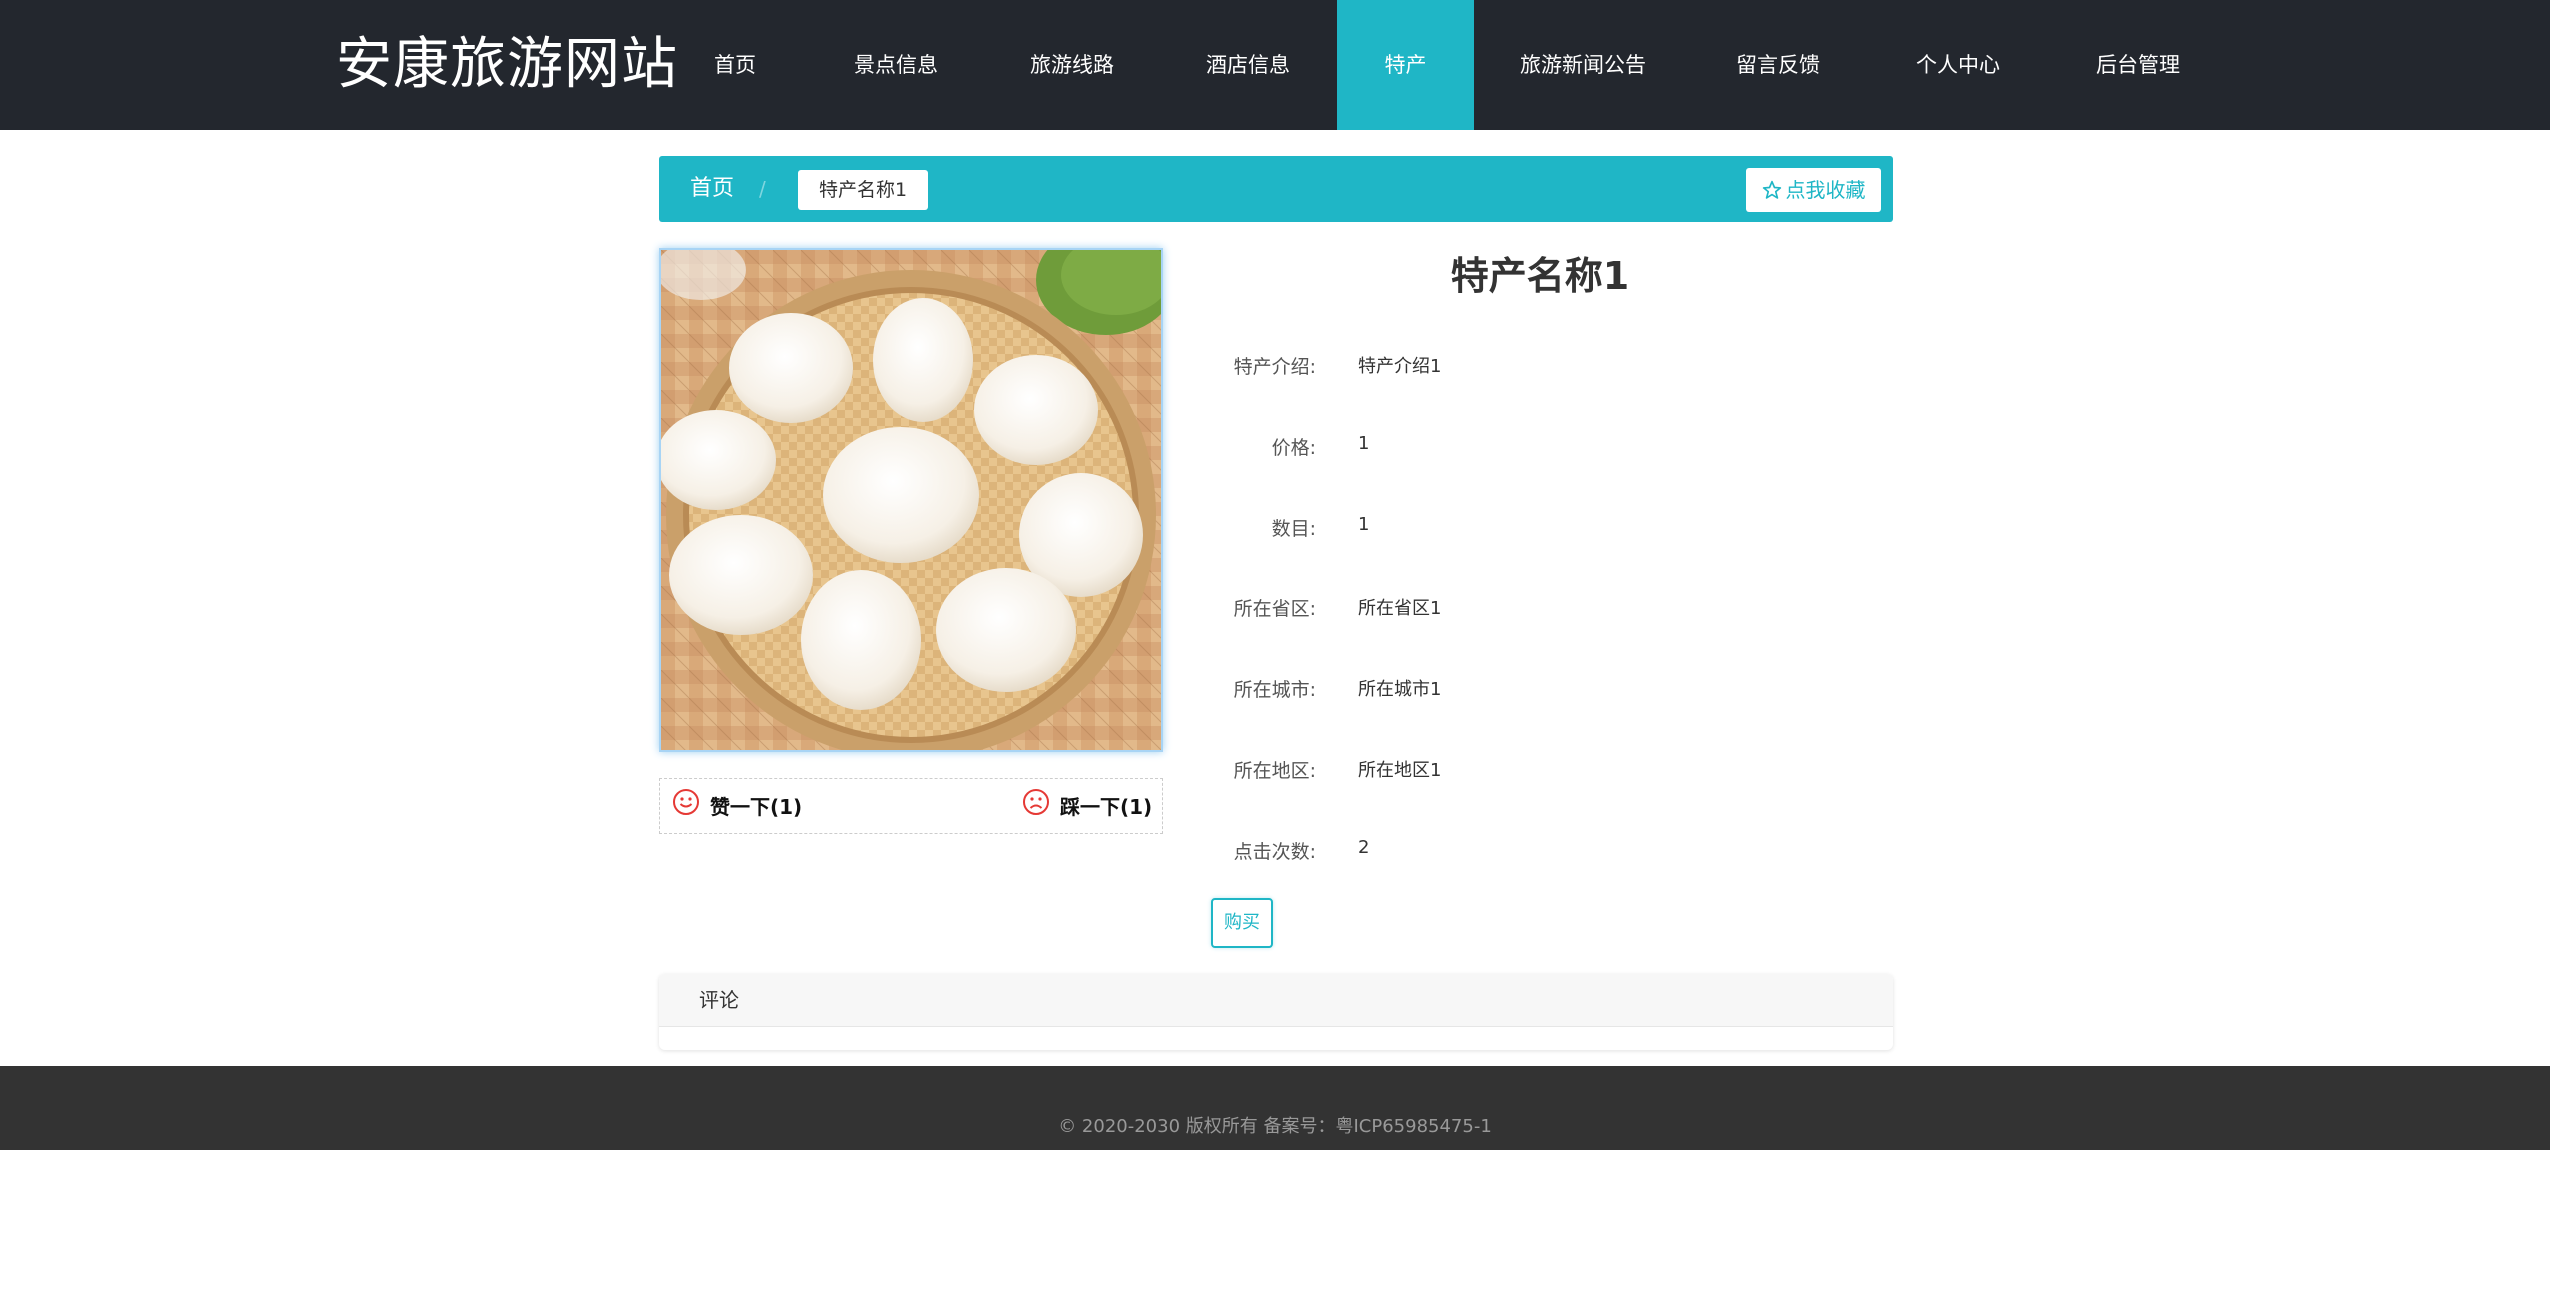 Image resolution: width=2550 pixels, height=1290 pixels. Describe the element at coordinates (1248, 65) in the screenshot. I see `nav-item-hotels: 酒店信息` at that location.